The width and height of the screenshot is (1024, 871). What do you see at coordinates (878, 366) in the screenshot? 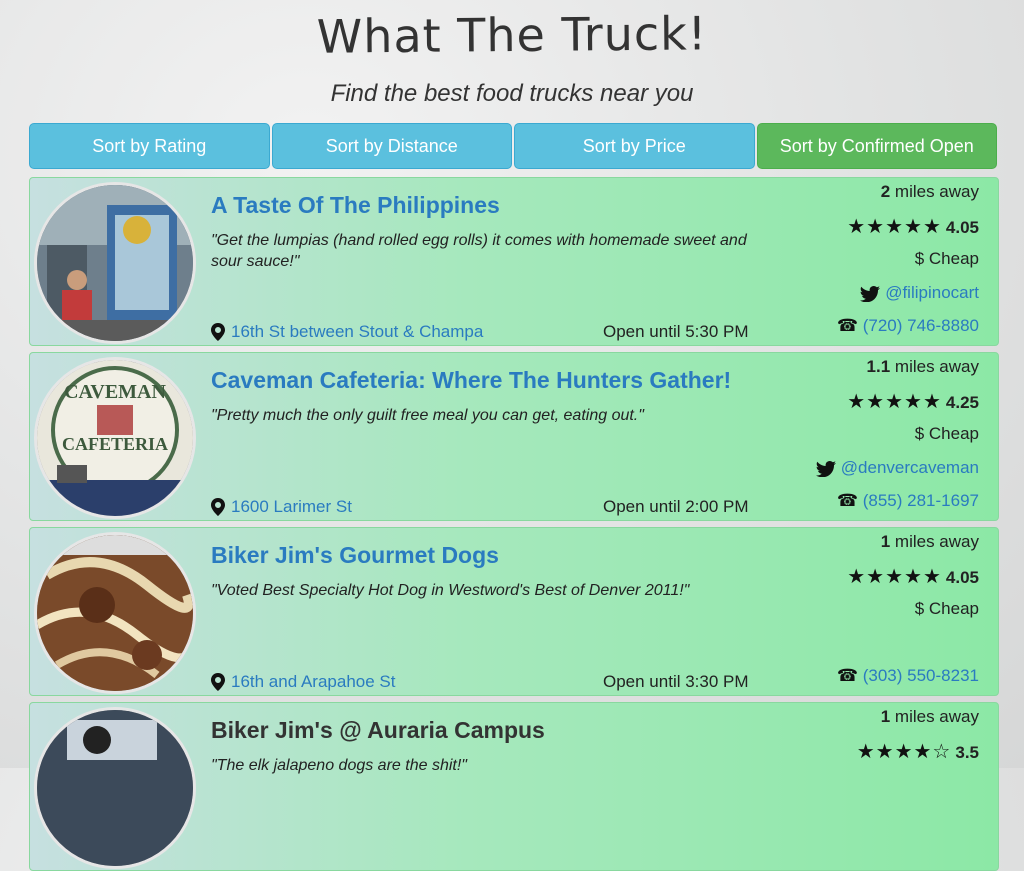
I see `distance-value: 1.1` at bounding box center [878, 366].